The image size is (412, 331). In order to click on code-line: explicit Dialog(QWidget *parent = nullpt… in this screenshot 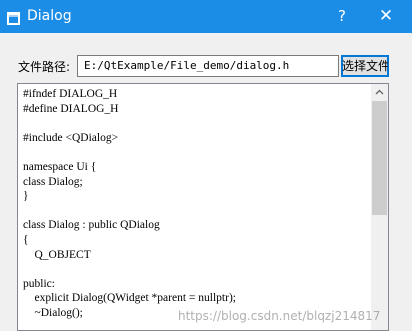, I will do `click(129, 298)`.